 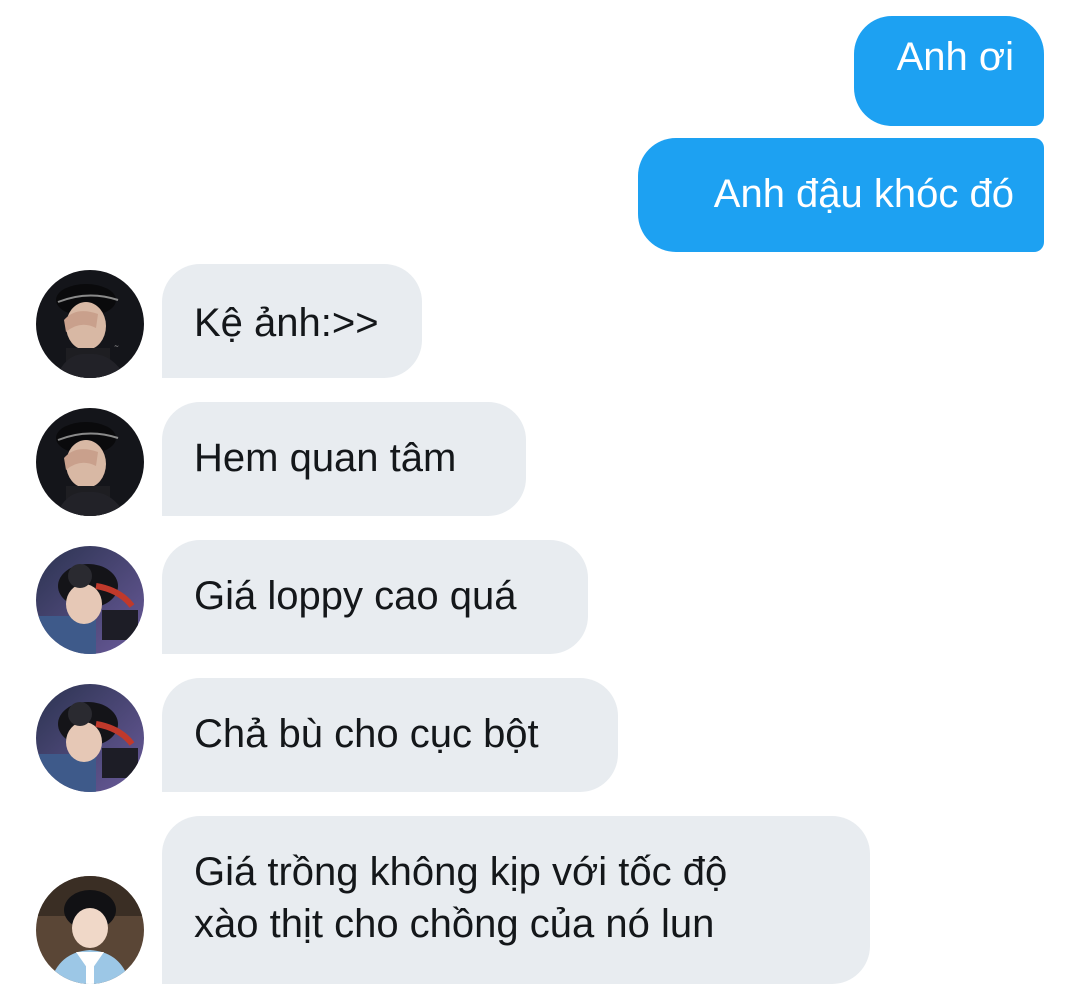 What do you see at coordinates (955, 57) in the screenshot?
I see `message-text: Anh ơi` at bounding box center [955, 57].